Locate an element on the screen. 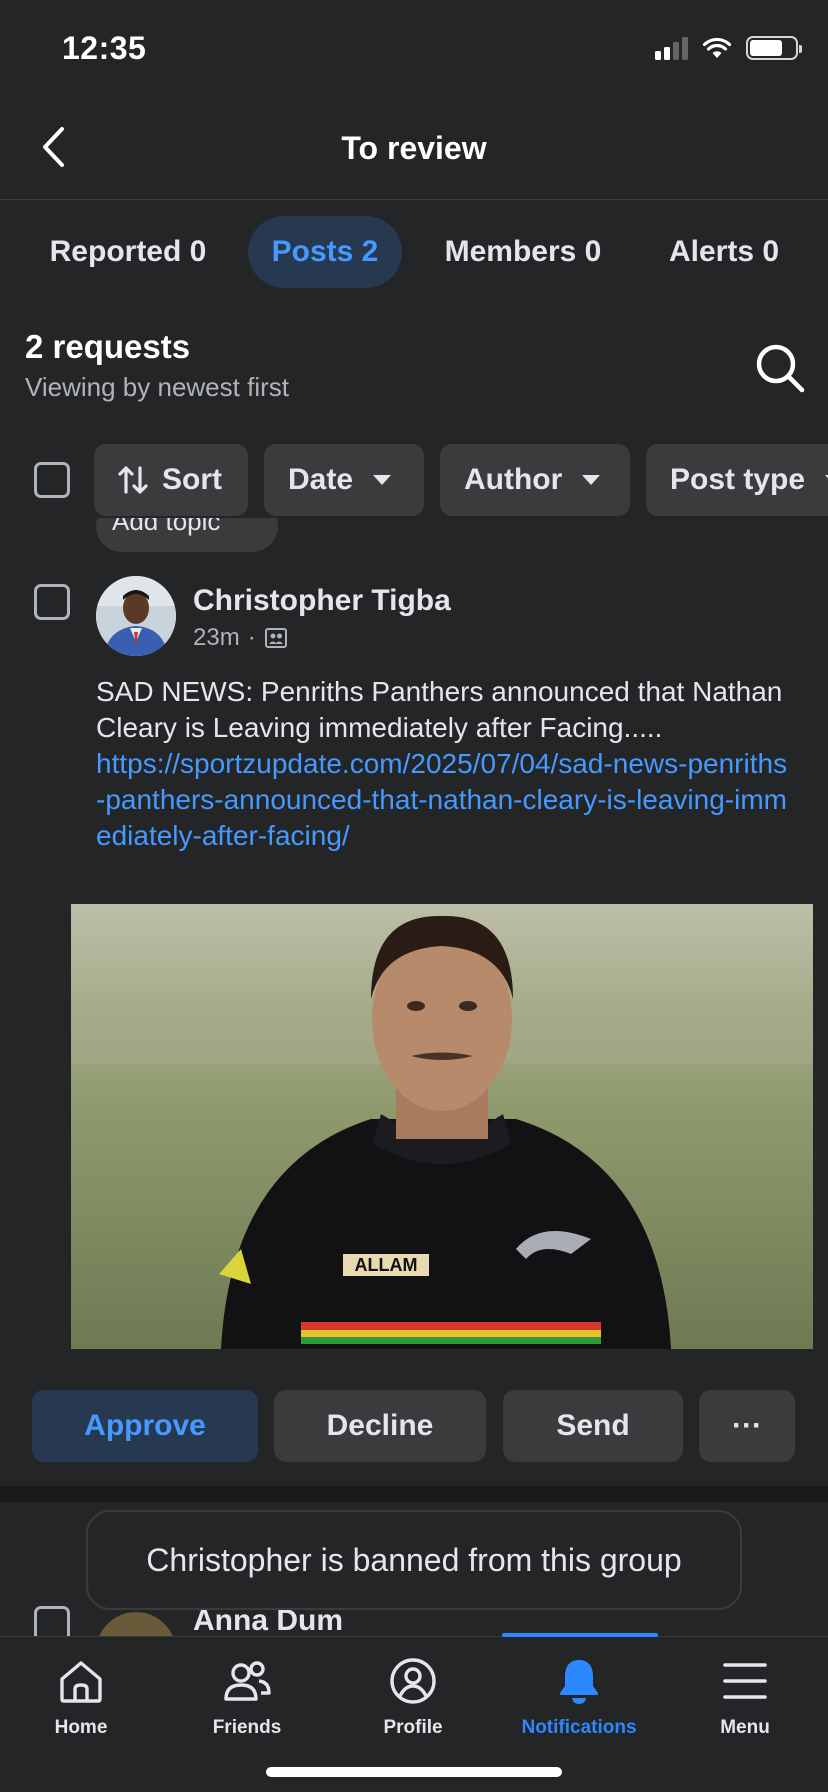 This screenshot has width=828, height=1792. svg-text: ALLAM is located at coordinates (386, 1265).